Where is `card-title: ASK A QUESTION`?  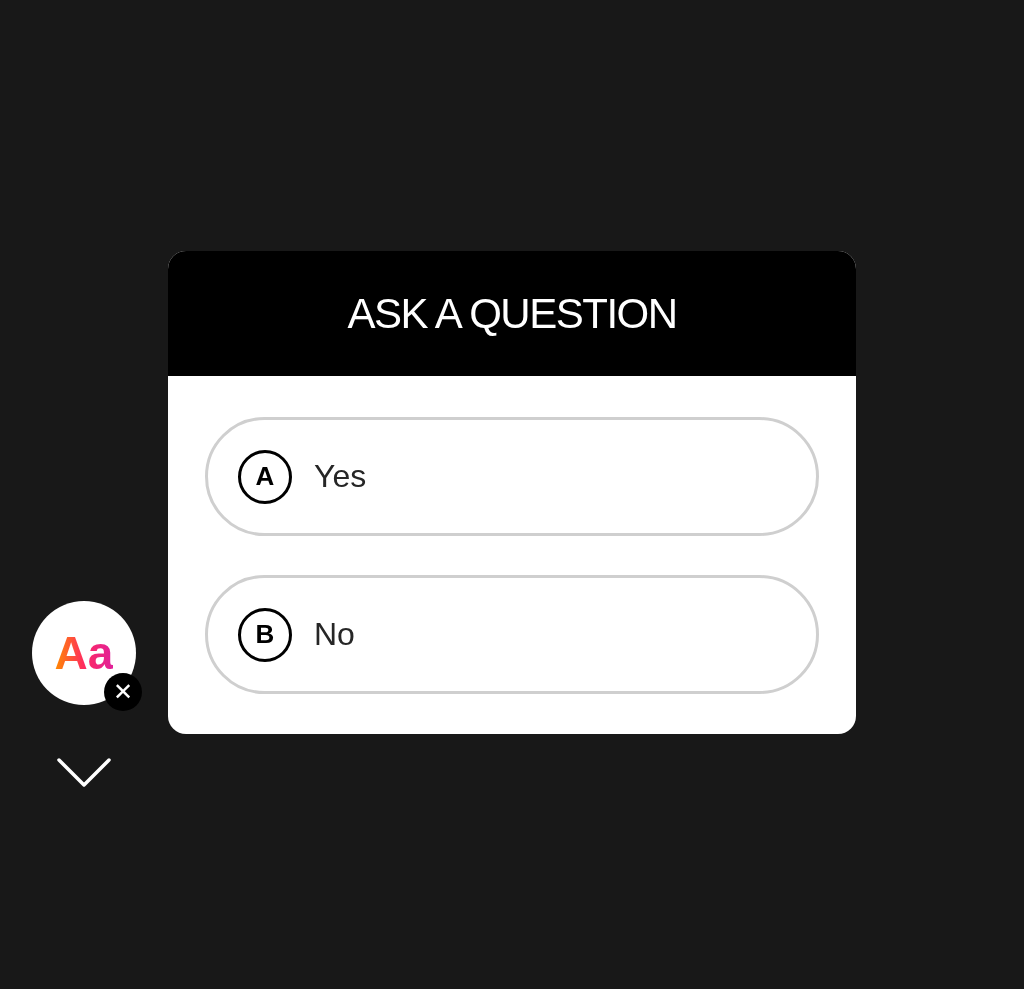
card-title: ASK A QUESTION is located at coordinates (512, 313).